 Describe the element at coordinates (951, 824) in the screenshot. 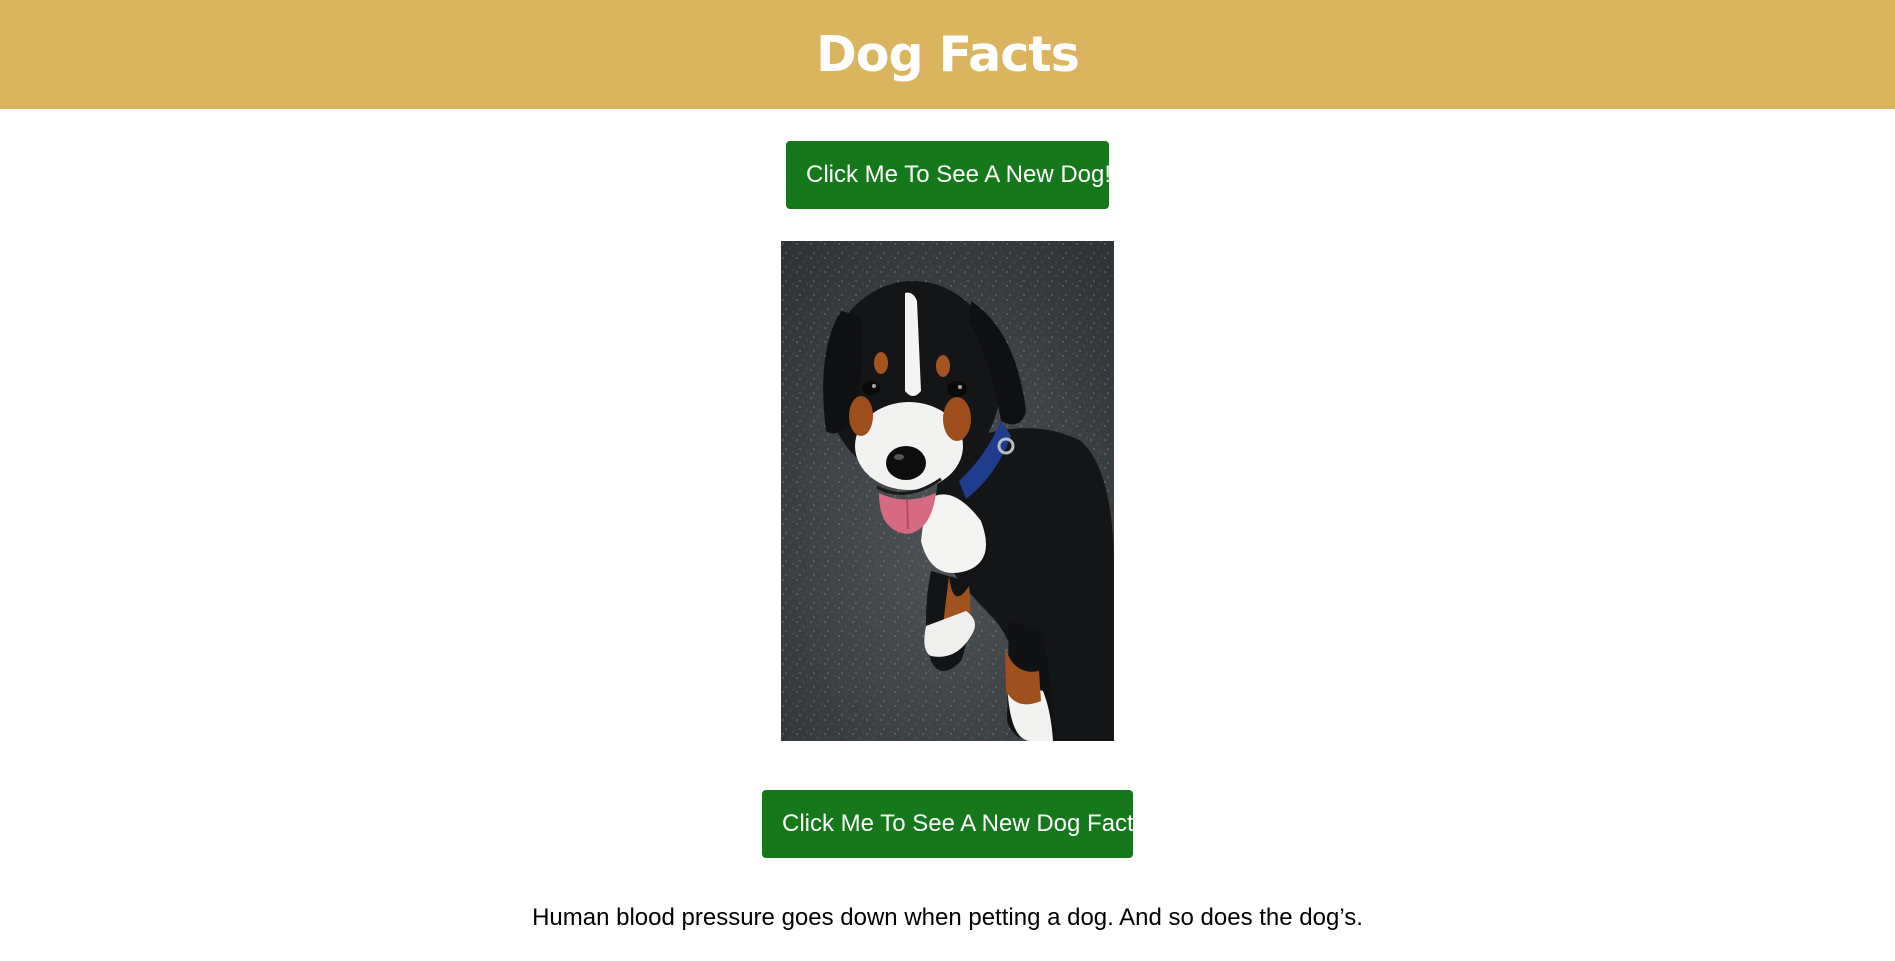

I see `new-fact-button: Click Me To See A New Dog Fact!` at that location.